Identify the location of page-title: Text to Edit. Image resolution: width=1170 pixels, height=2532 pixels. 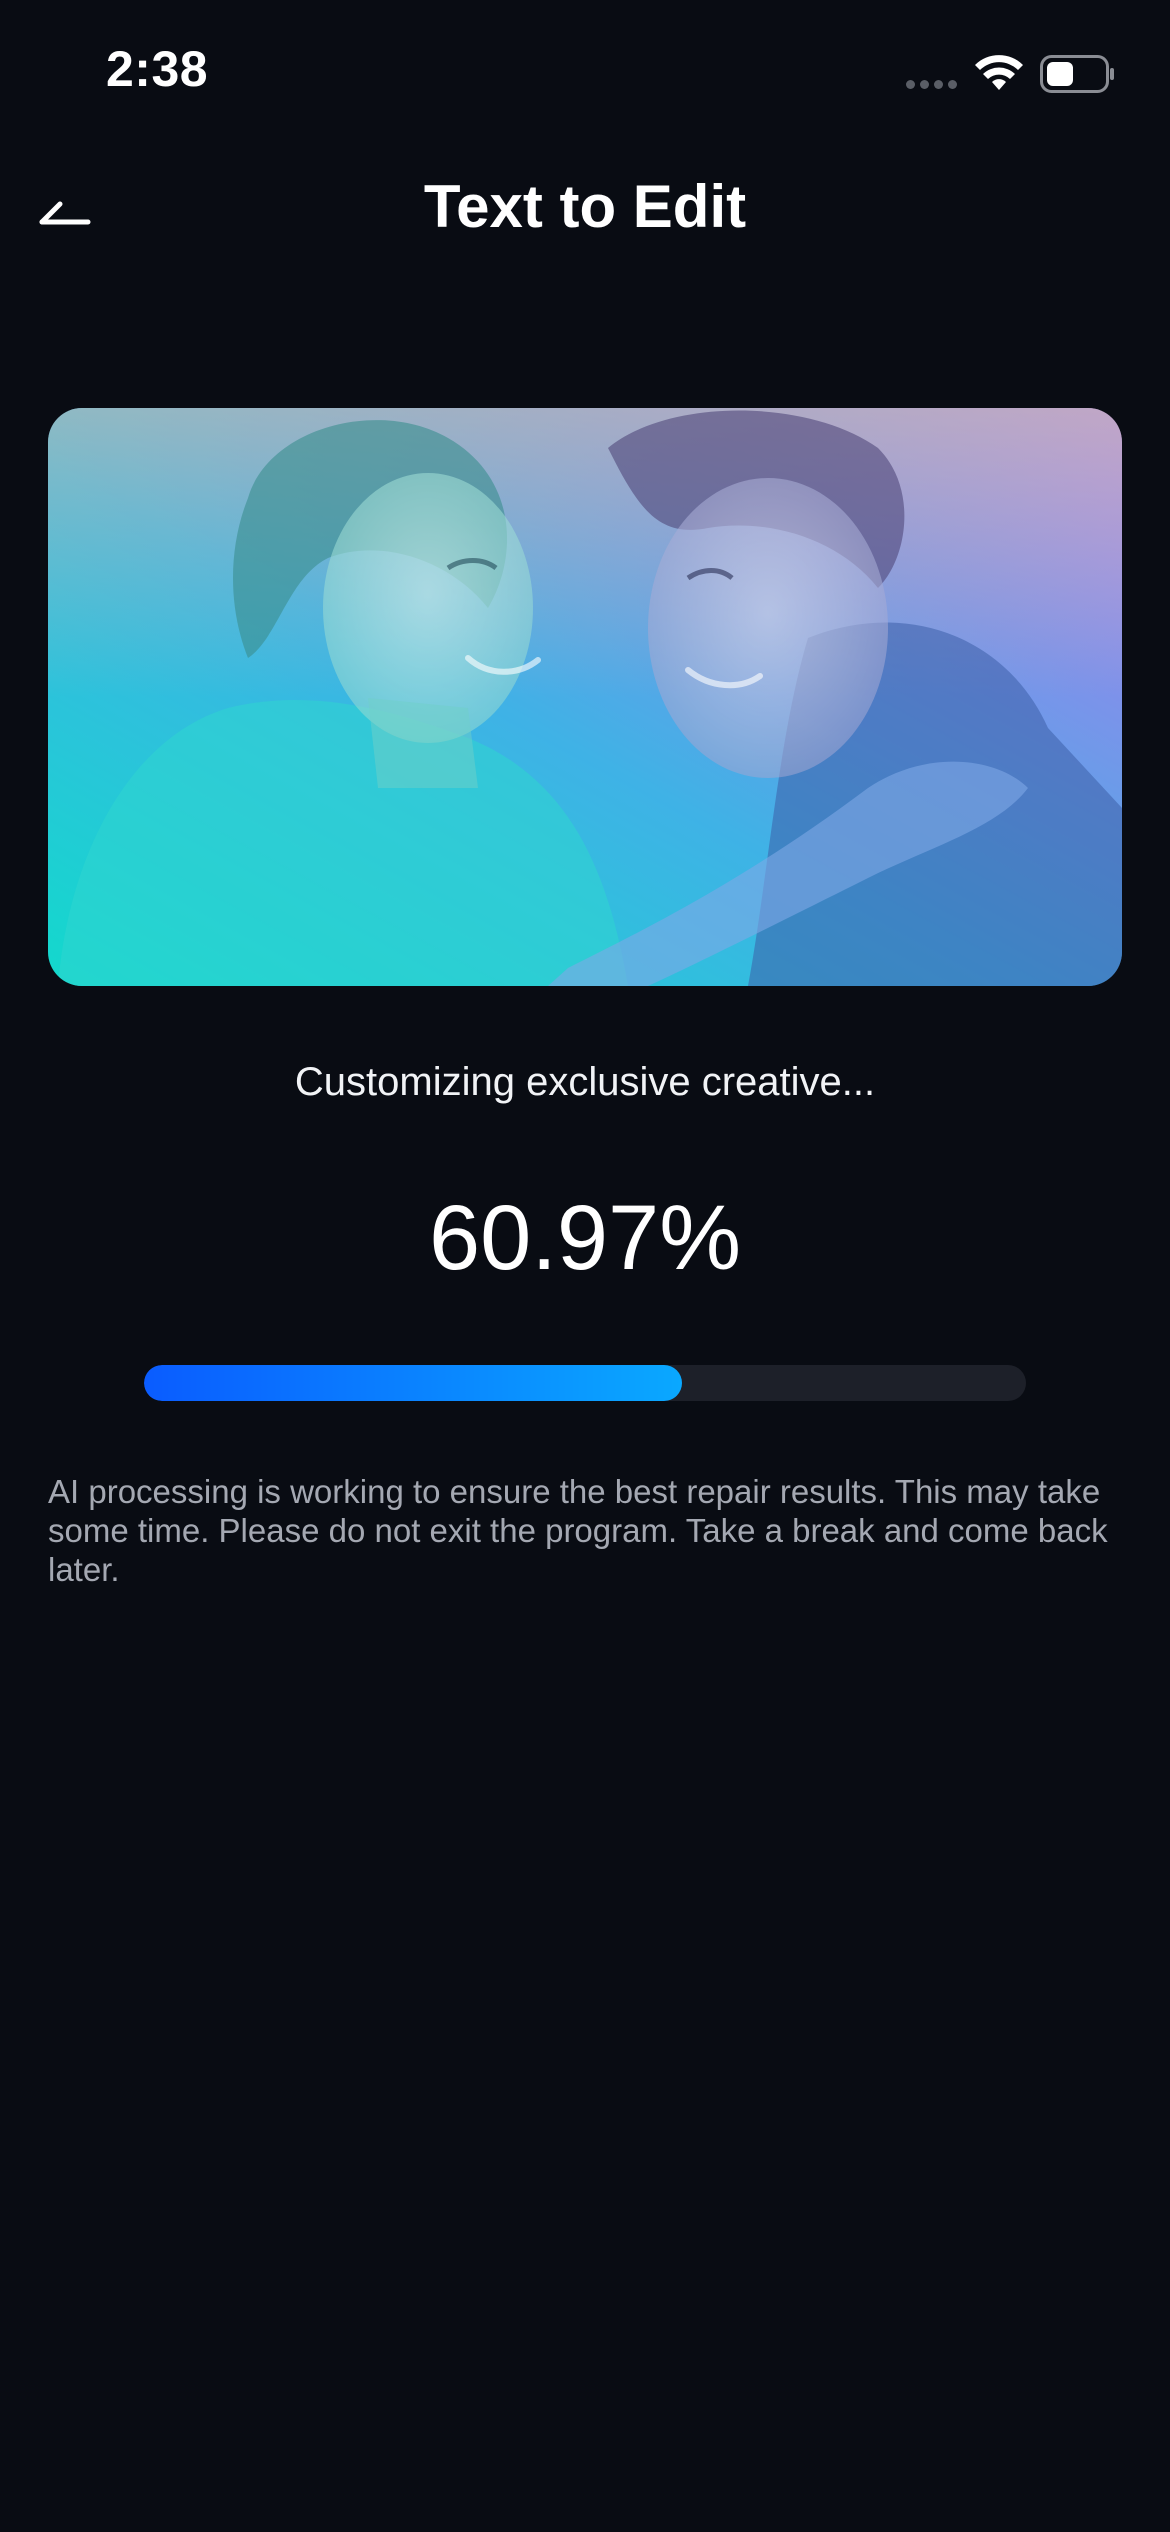
(585, 206).